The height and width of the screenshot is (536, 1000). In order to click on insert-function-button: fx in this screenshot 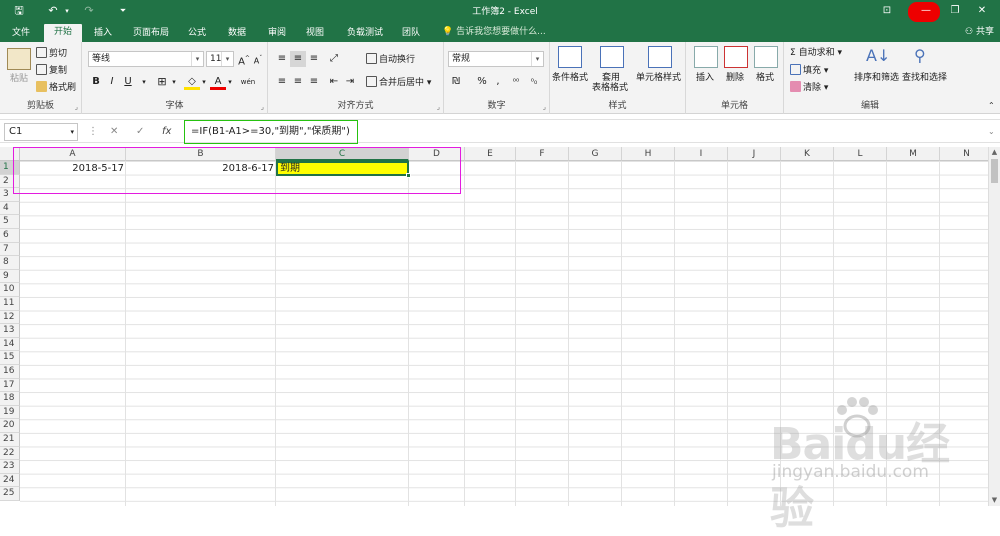, I will do `click(166, 132)`.